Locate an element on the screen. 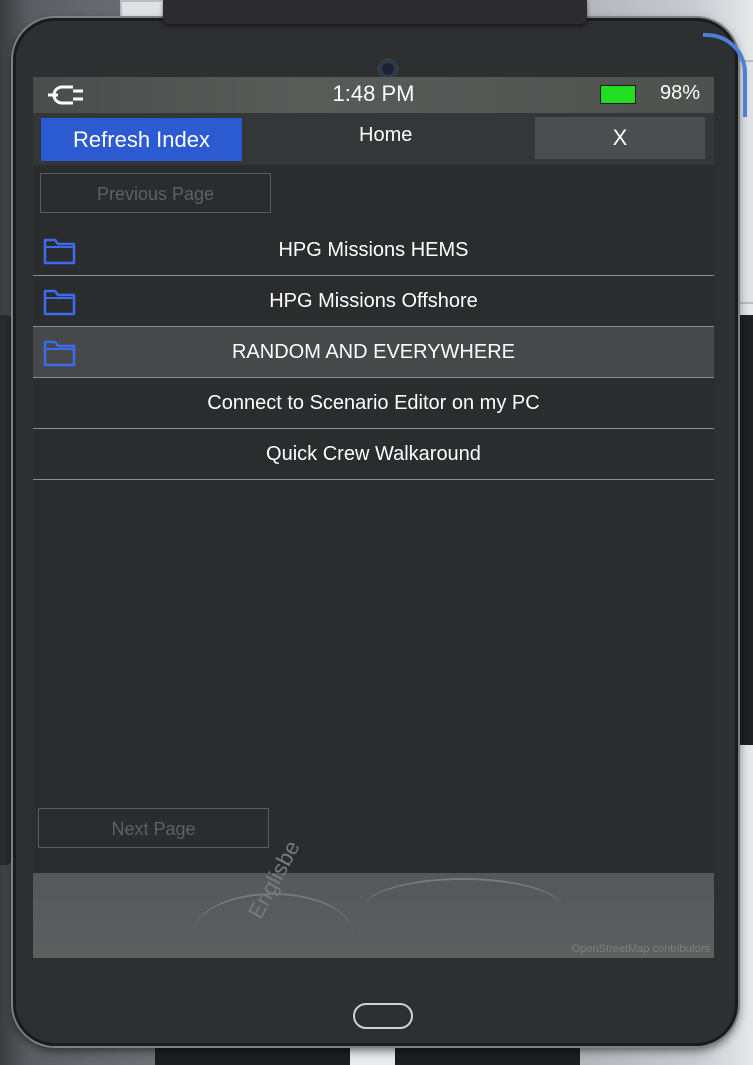 The image size is (753, 1065). list-item-connect-scenario-editor: Connect to Scenario Editor on my PC is located at coordinates (373, 403).